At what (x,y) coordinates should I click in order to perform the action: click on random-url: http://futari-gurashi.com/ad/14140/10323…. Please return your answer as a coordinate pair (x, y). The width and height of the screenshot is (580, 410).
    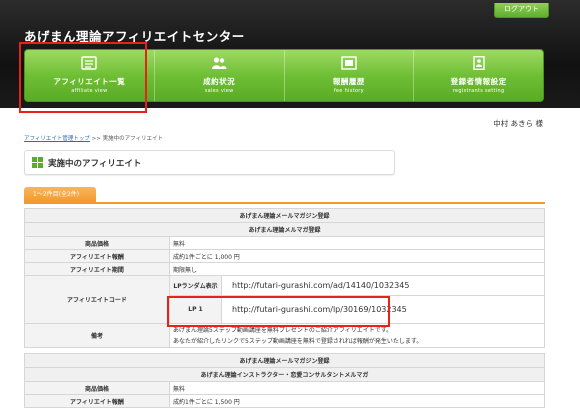
    Looking at the image, I should click on (383, 285).